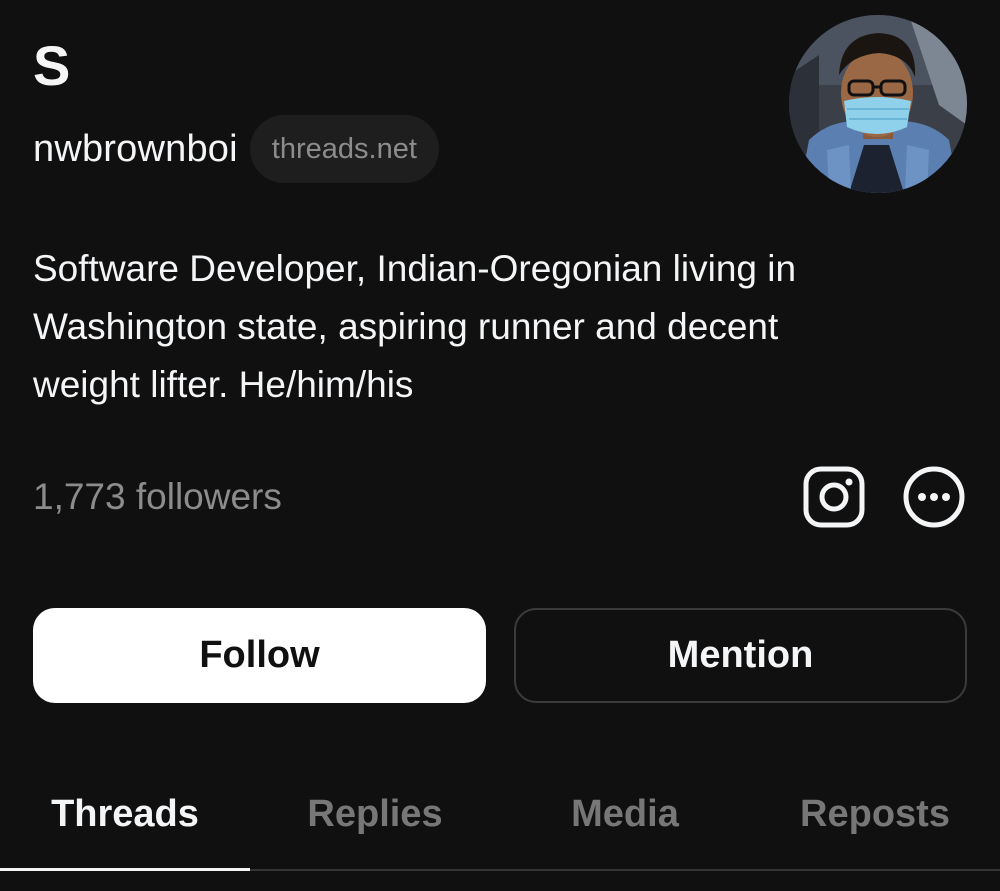 The height and width of the screenshot is (891, 1000). Describe the element at coordinates (625, 814) in the screenshot. I see `tab-media: Media` at that location.